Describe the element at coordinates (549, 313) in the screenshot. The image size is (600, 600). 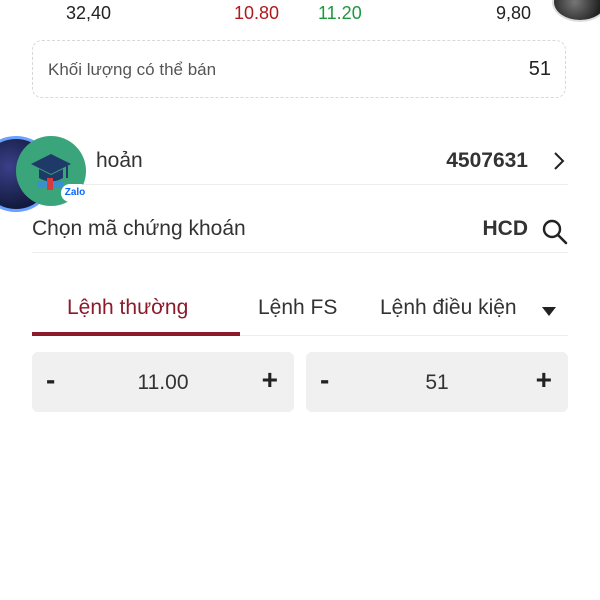
I see `caret-down-icon` at that location.